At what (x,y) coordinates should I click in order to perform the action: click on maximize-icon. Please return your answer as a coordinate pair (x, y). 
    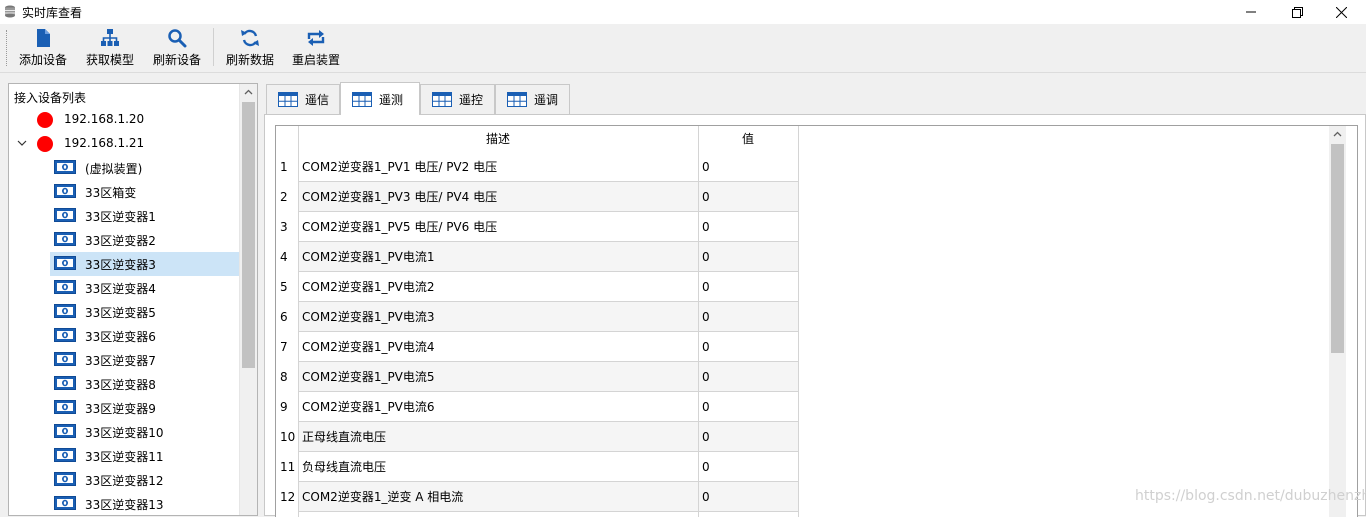
    Looking at the image, I should click on (1297, 12).